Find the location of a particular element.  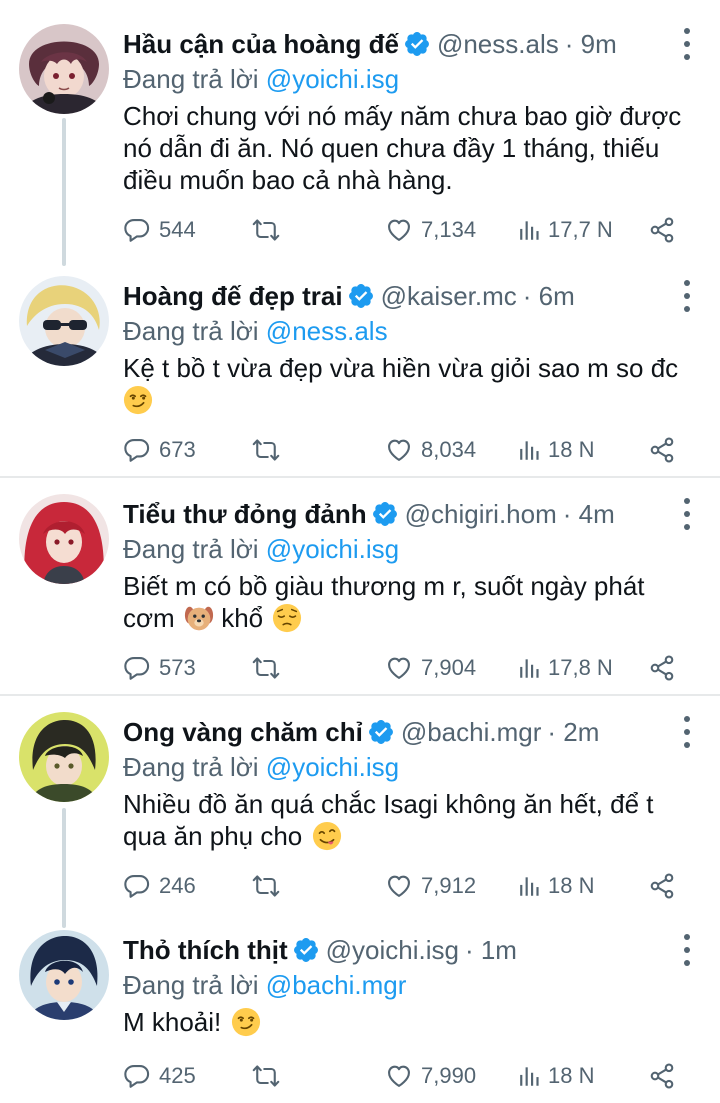

like-button: 7,134 is located at coordinates (430, 230).